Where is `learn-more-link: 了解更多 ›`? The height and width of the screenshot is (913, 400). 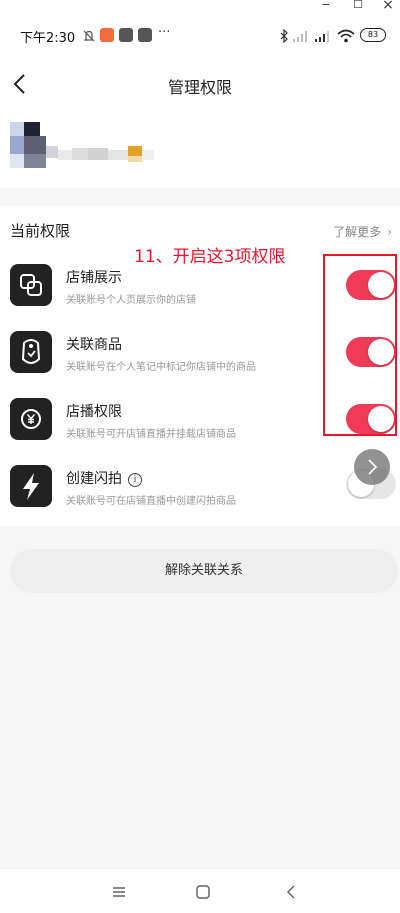 learn-more-link: 了解更多 › is located at coordinates (362, 231).